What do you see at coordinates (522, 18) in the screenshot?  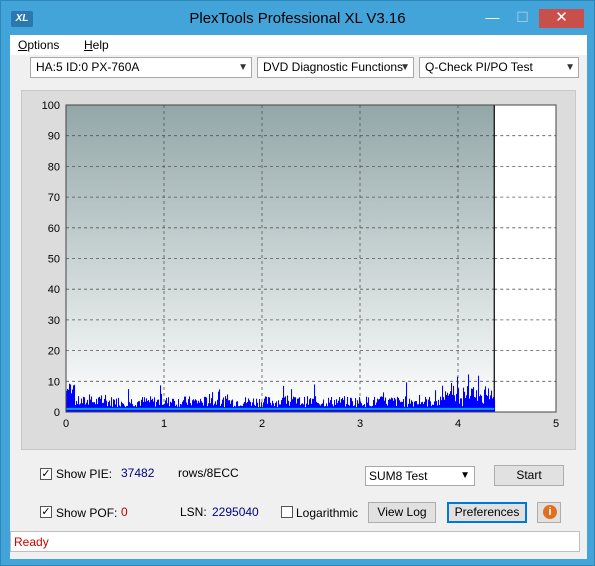 I see `maximize-button: ☐` at bounding box center [522, 18].